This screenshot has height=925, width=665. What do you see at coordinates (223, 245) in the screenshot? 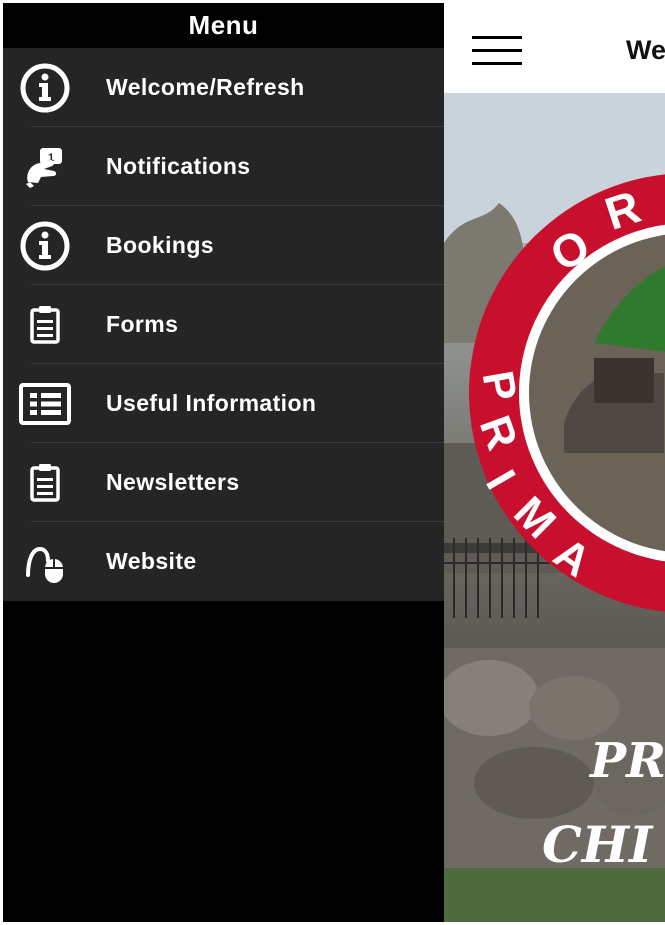
I see `menu-item-bookings: Bookings` at bounding box center [223, 245].